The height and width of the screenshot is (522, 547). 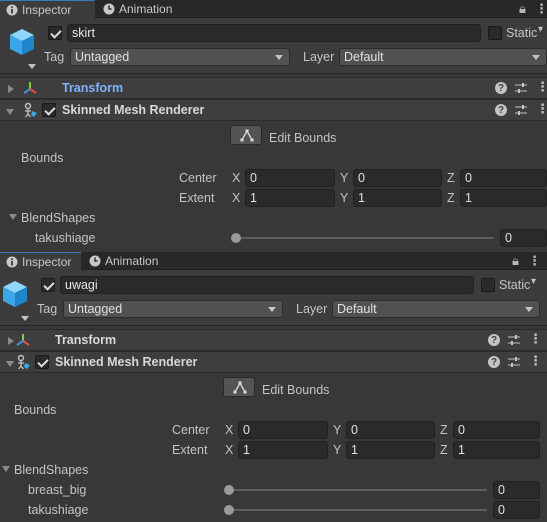 What do you see at coordinates (444, 430) in the screenshot?
I see `center-z-label: Z` at bounding box center [444, 430].